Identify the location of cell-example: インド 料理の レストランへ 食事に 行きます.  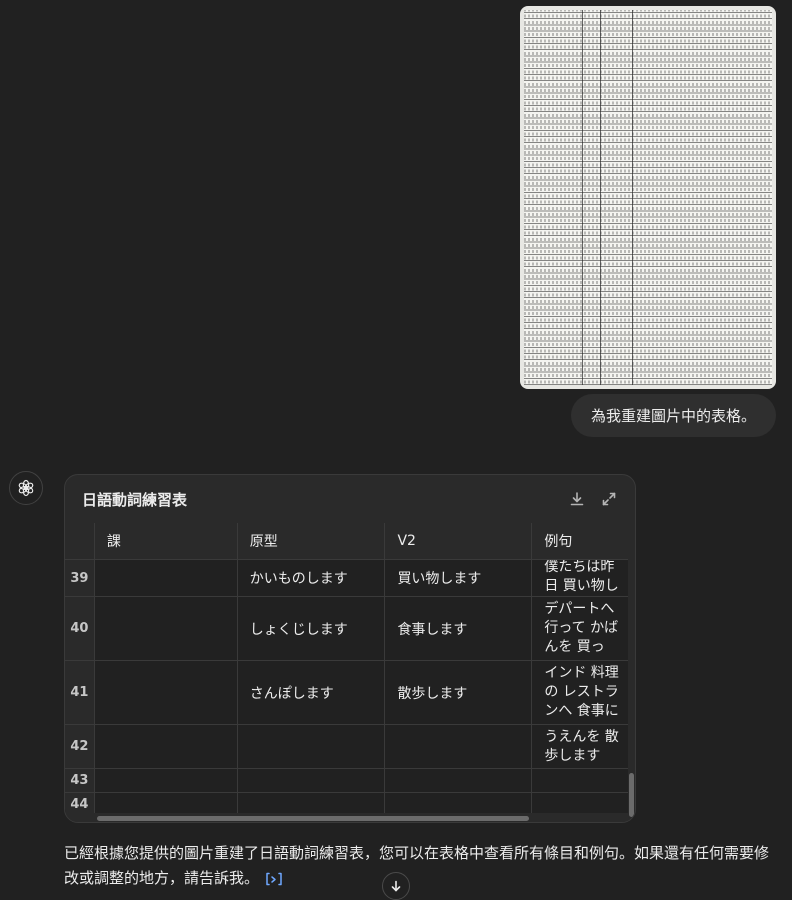
(580, 692).